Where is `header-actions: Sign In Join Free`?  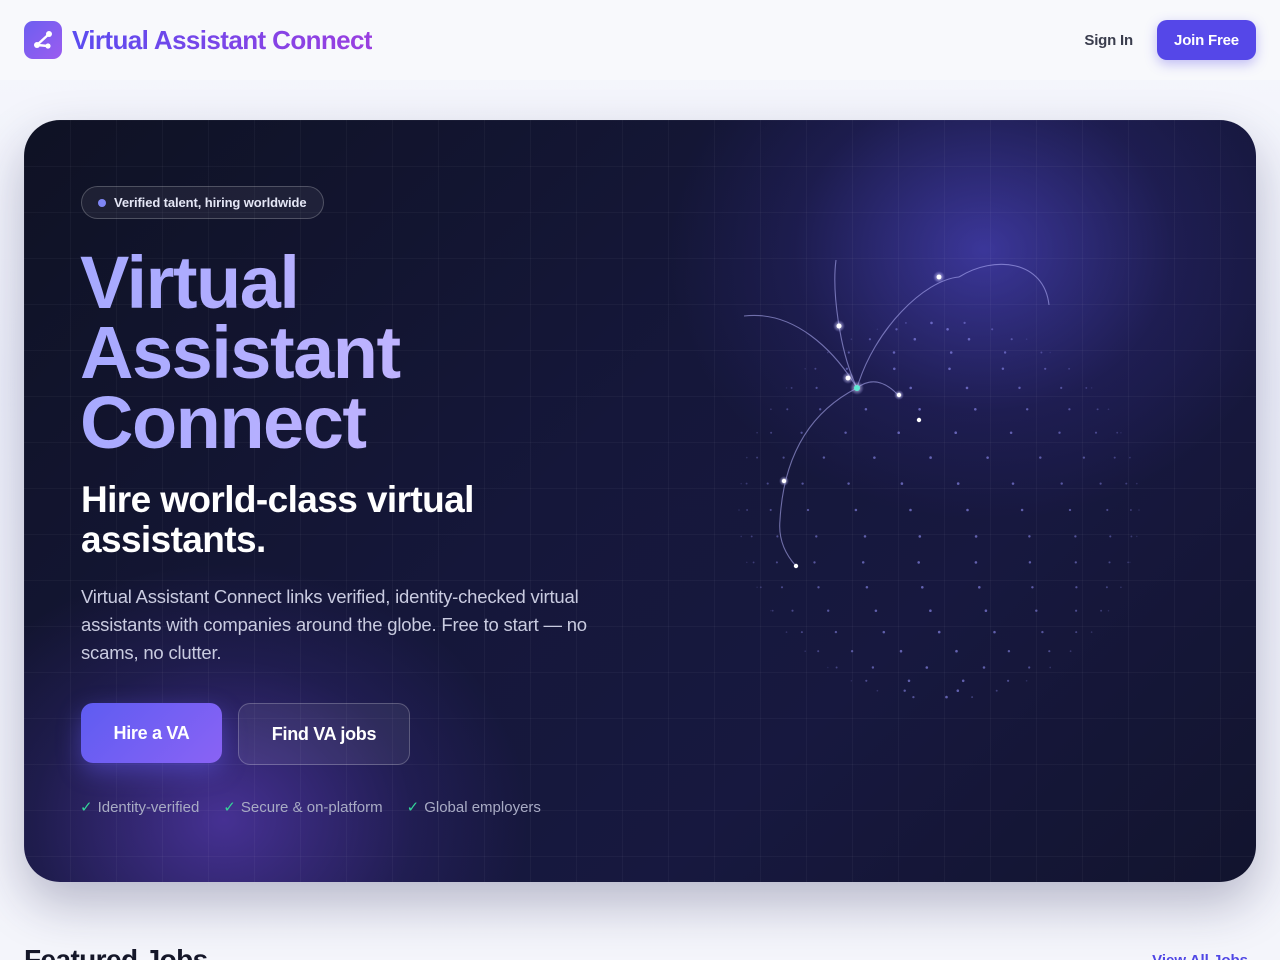
header-actions: Sign In Join Free is located at coordinates (1170, 40).